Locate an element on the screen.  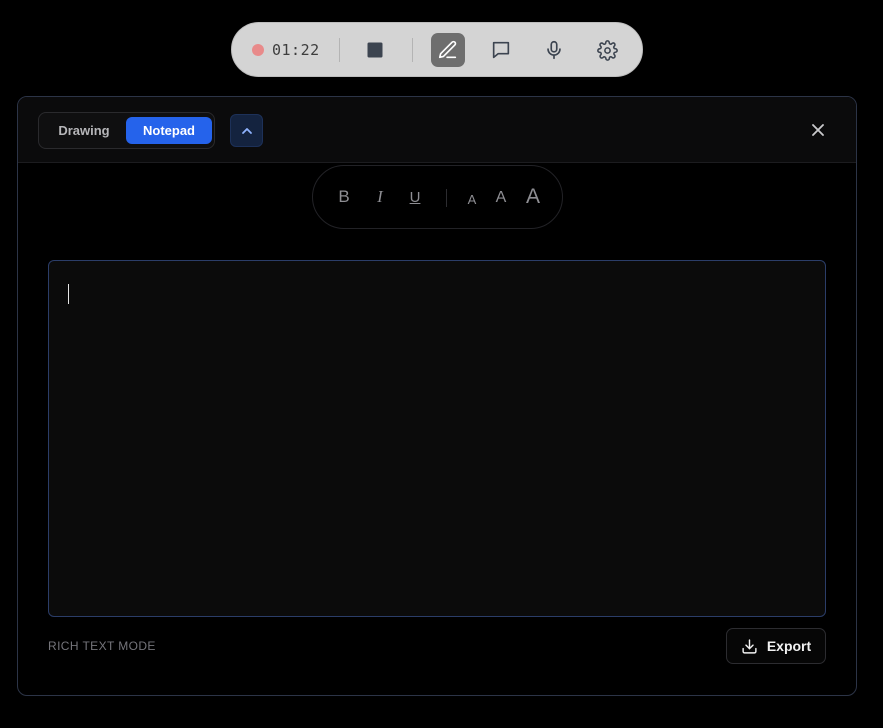
close-panel-button is located at coordinates (818, 130).